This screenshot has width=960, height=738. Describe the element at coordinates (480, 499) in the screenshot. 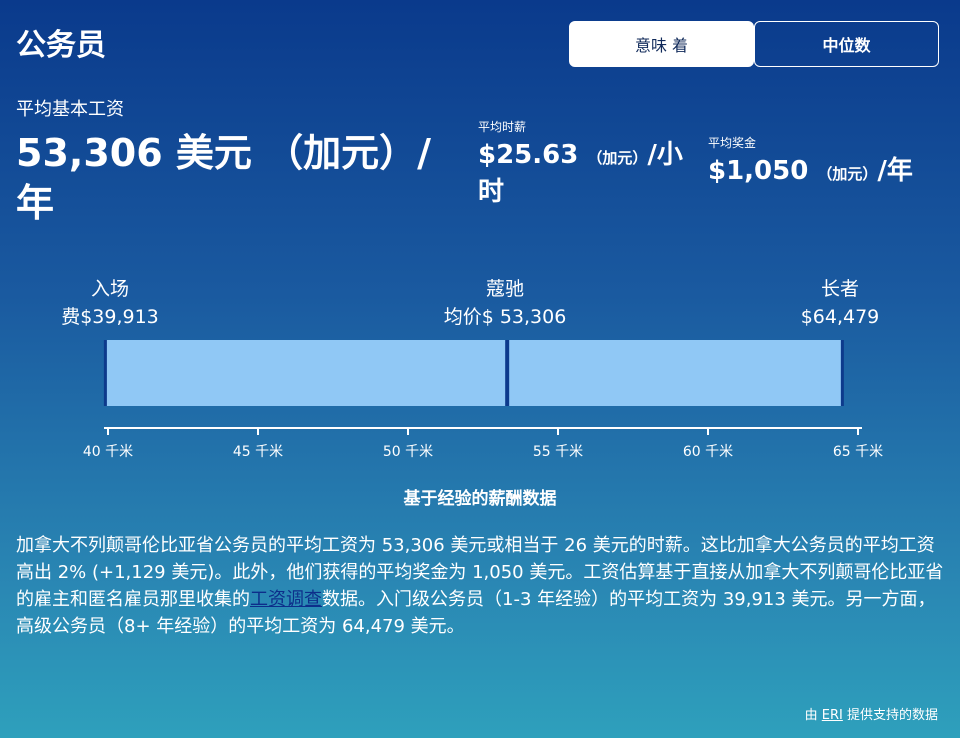

I see `chart-title: 基于经验的薪酬数据` at that location.